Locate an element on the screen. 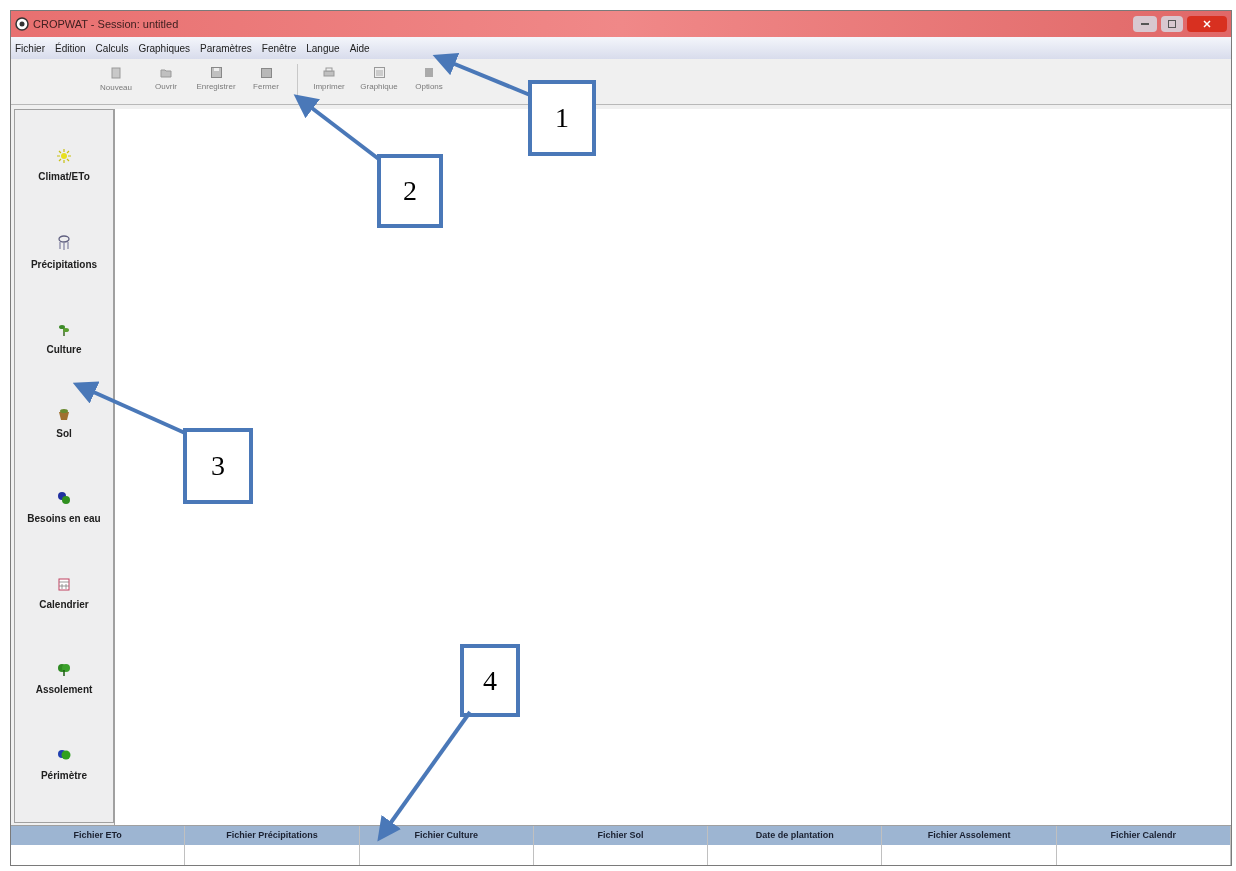 The width and height of the screenshot is (1236, 871). column-header: Fichier Calendr is located at coordinates (1143, 835).